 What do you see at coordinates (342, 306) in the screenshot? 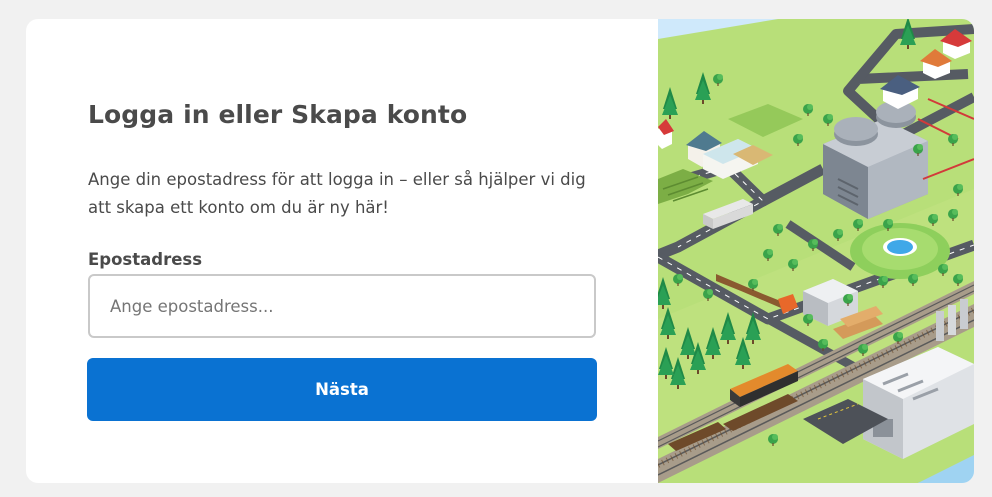
I see `email-input` at bounding box center [342, 306].